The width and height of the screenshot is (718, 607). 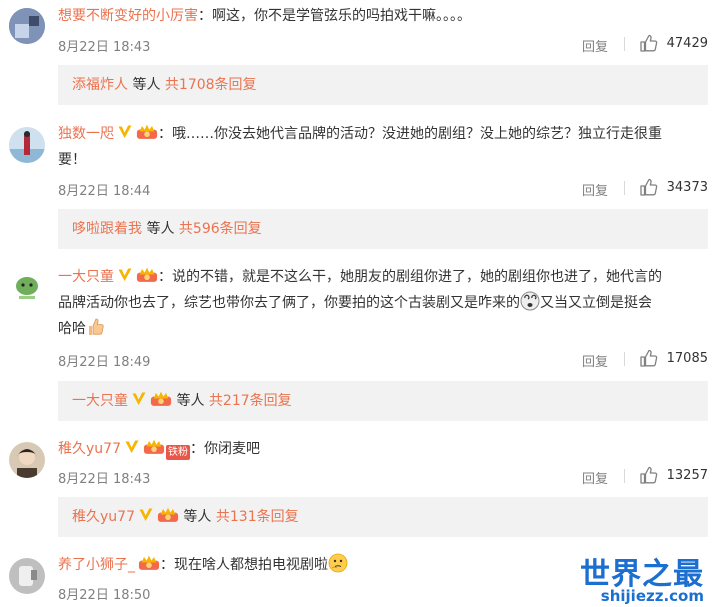 What do you see at coordinates (383, 401) in the screenshot?
I see `reply-summary: 一大只童 等人 共217条回复` at bounding box center [383, 401].